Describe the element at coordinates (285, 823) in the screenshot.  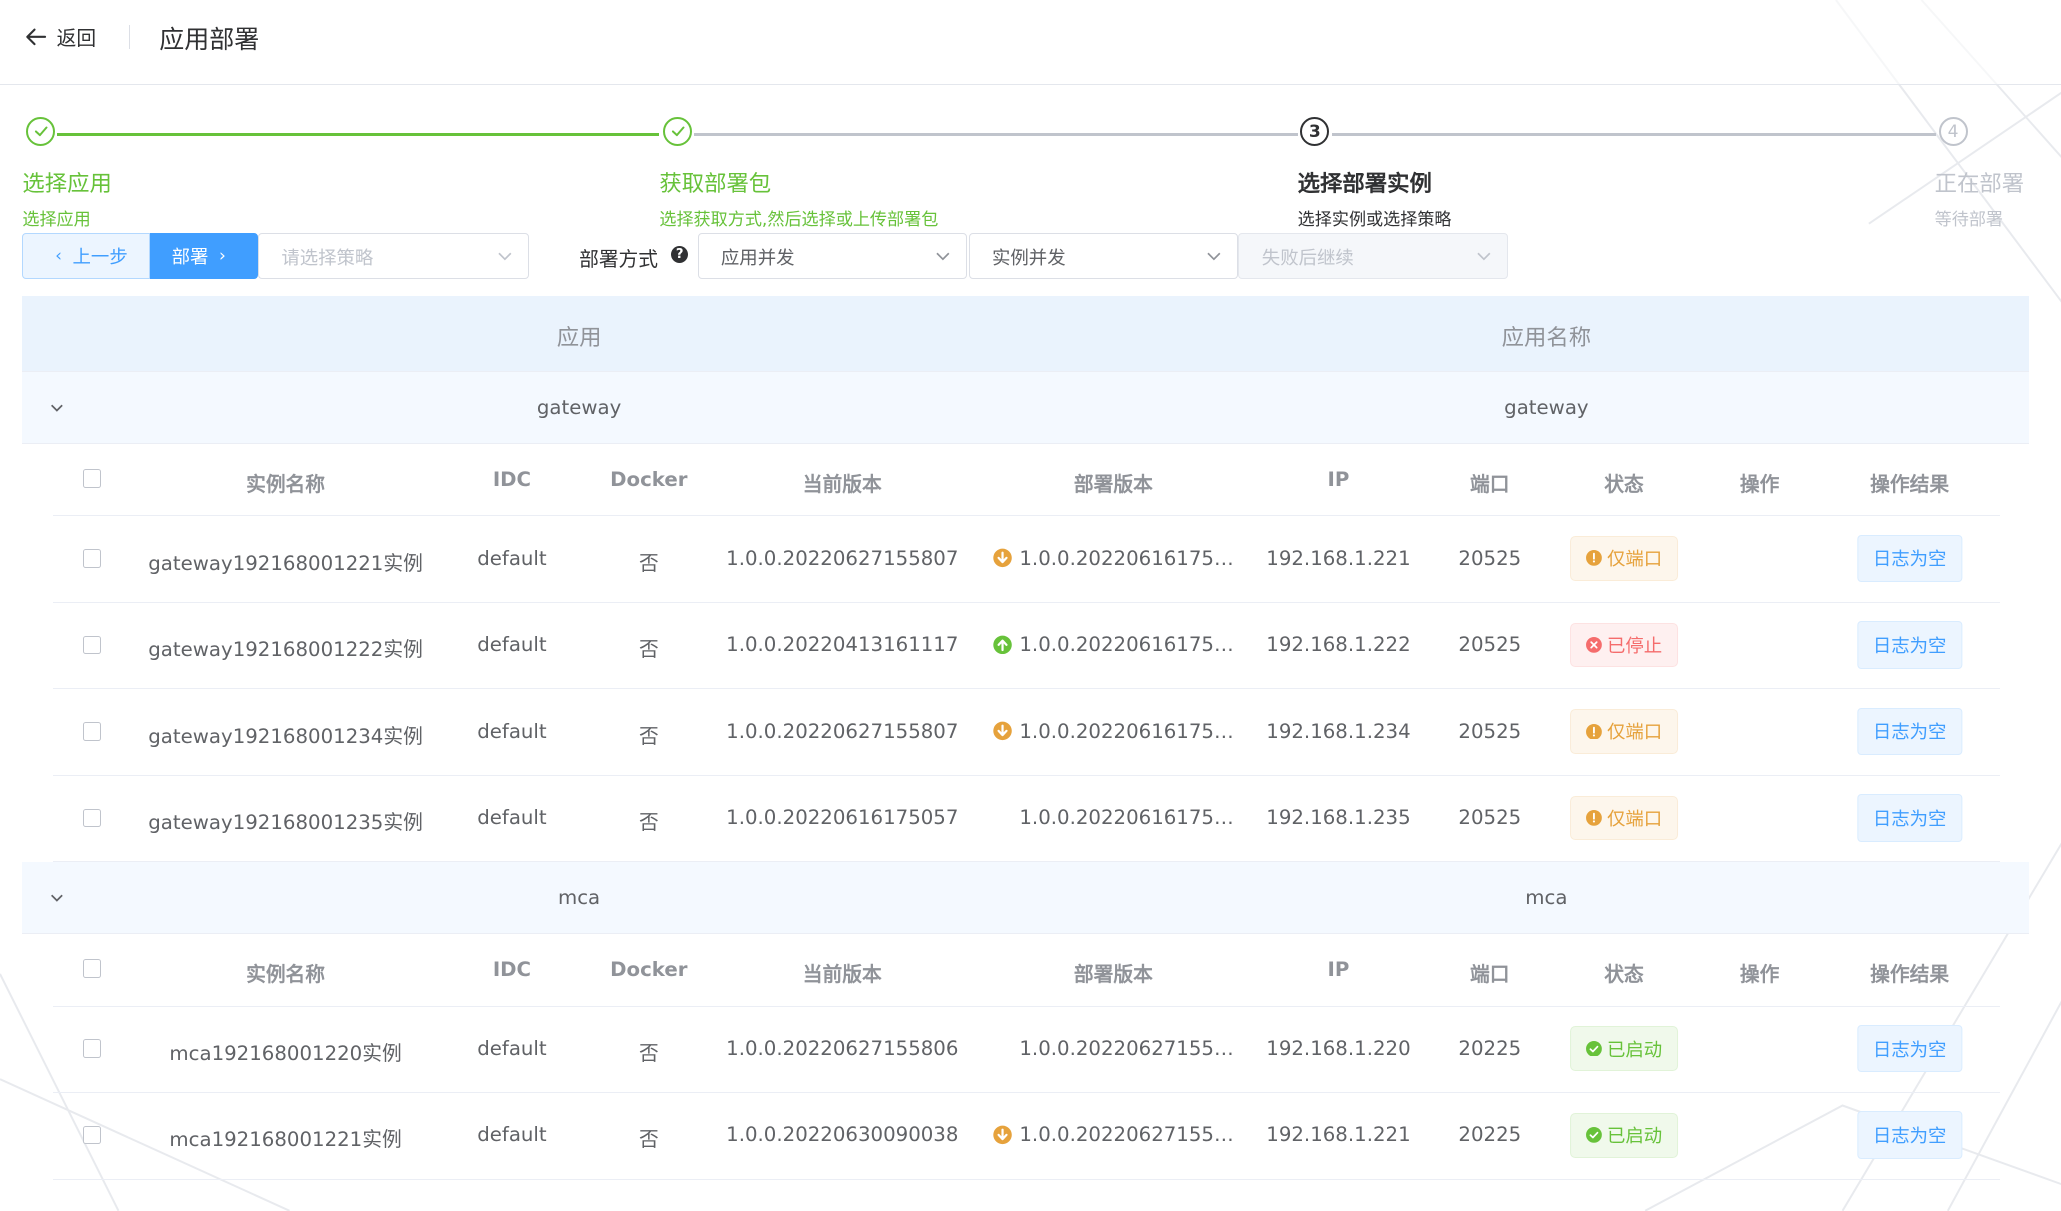
I see `instance-name-cell: gateway192168001235实例` at that location.